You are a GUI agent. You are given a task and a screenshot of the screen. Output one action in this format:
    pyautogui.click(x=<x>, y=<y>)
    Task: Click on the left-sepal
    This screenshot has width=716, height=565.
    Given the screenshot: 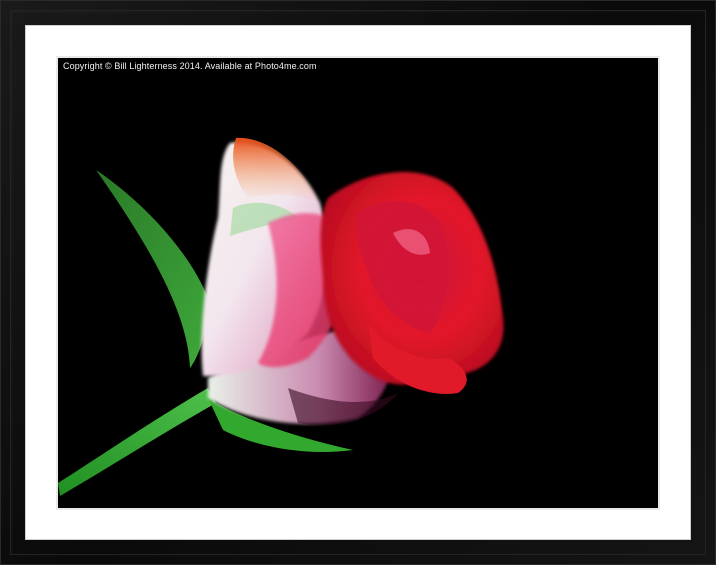 What is the action you would take?
    pyautogui.click(x=152, y=269)
    